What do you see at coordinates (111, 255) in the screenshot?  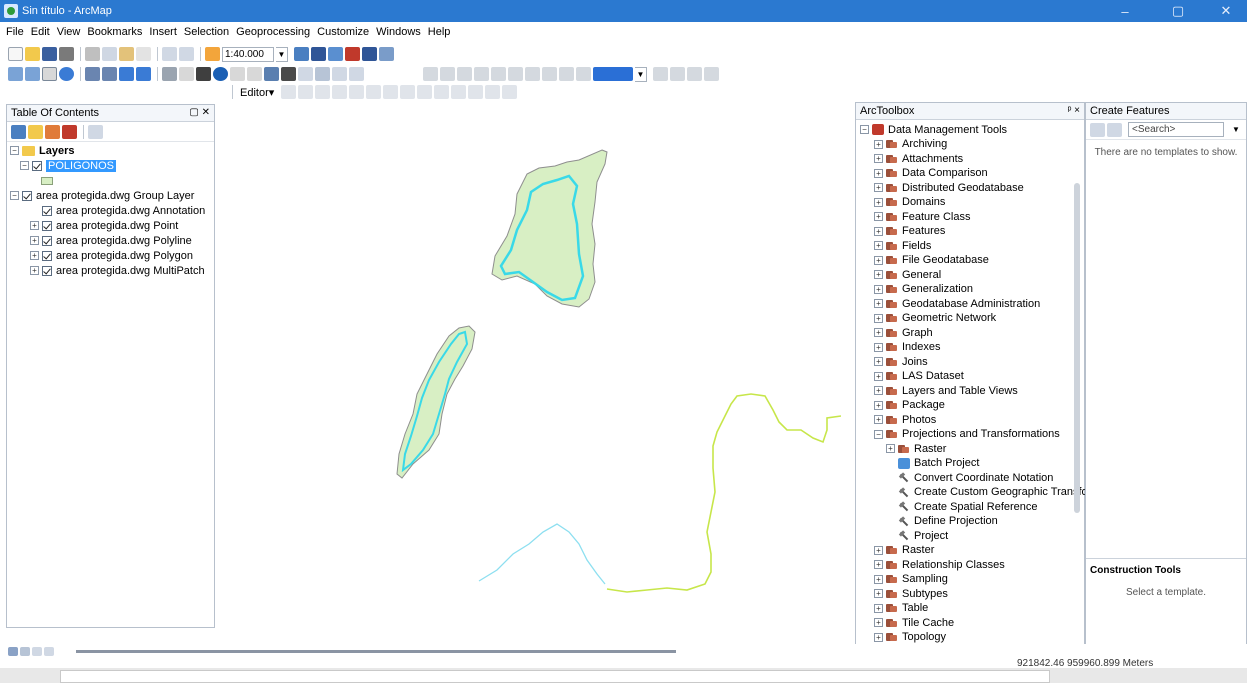 I see `toc-layer-item: + area protegida.dwg Polygon` at bounding box center [111, 255].